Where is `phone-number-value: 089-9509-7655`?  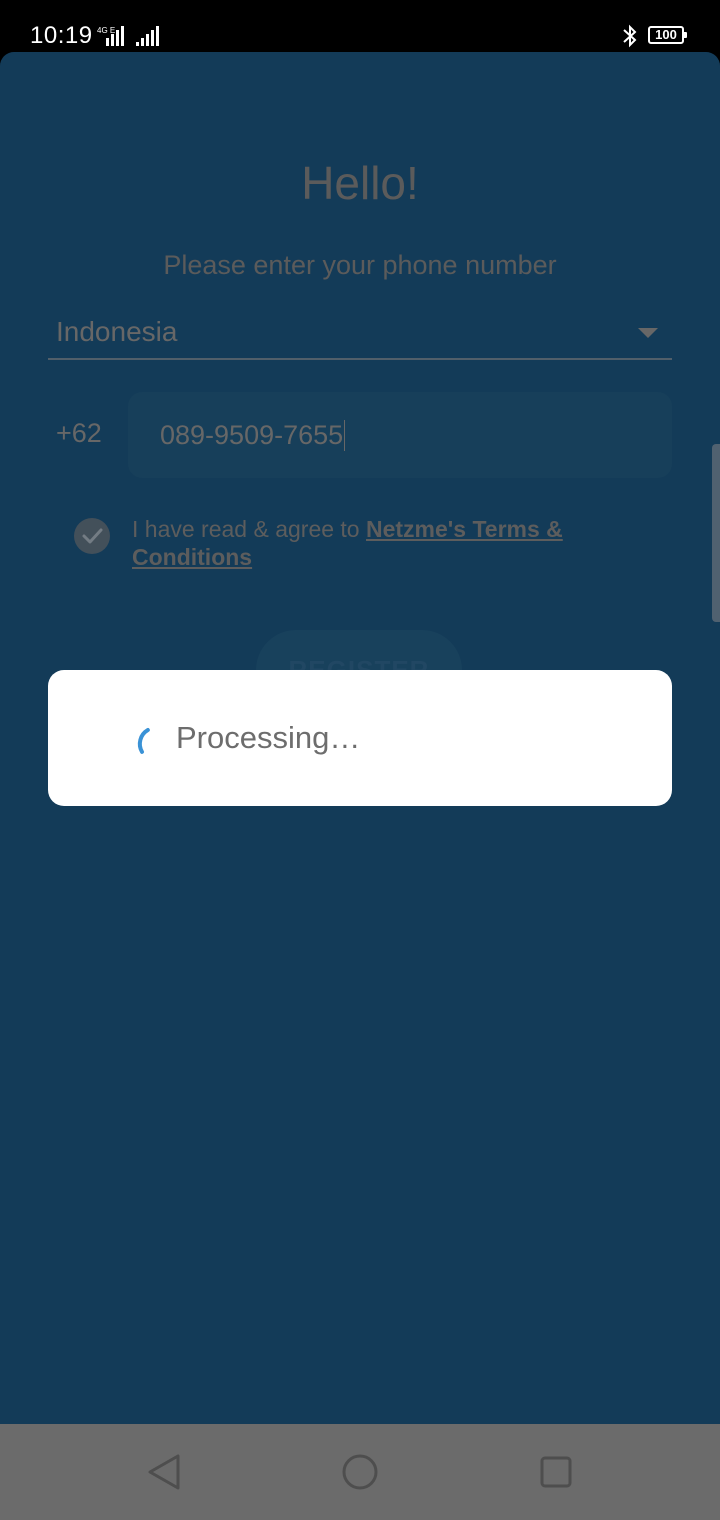 phone-number-value: 089-9509-7655 is located at coordinates (253, 435).